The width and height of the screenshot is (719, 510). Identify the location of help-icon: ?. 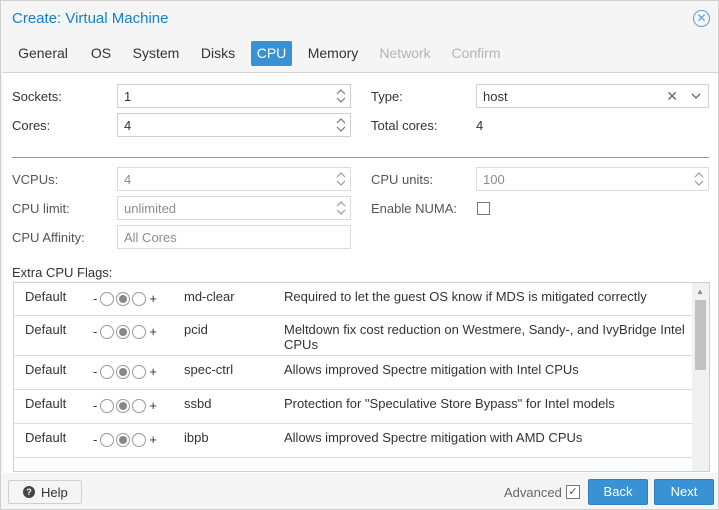
(29, 492).